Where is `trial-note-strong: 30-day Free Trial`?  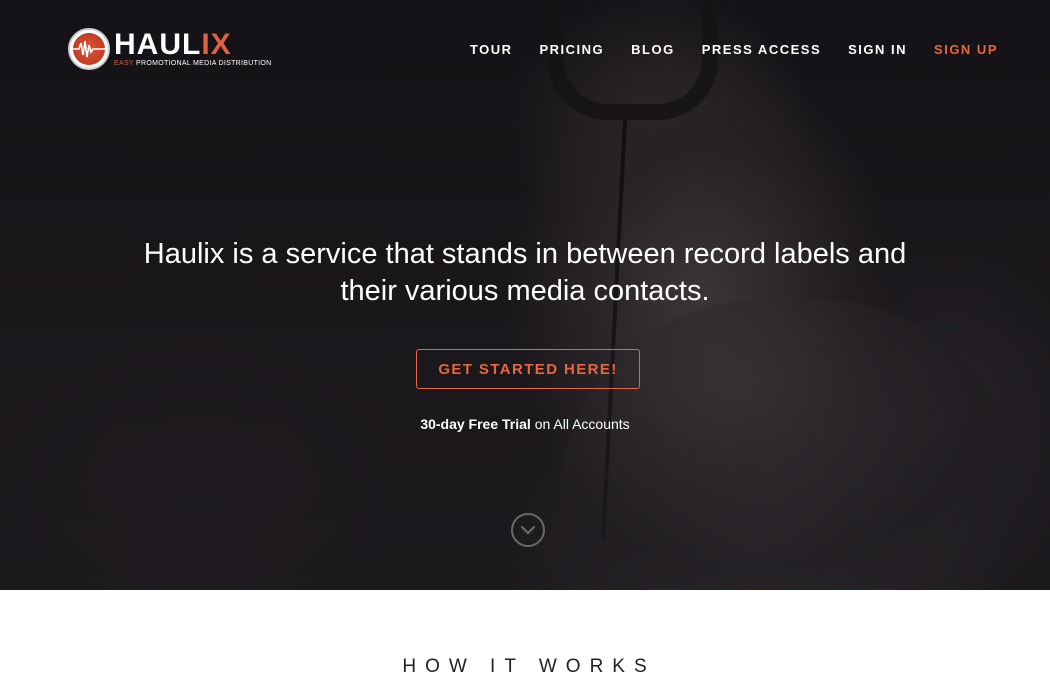
trial-note-strong: 30-day Free Trial is located at coordinates (475, 424).